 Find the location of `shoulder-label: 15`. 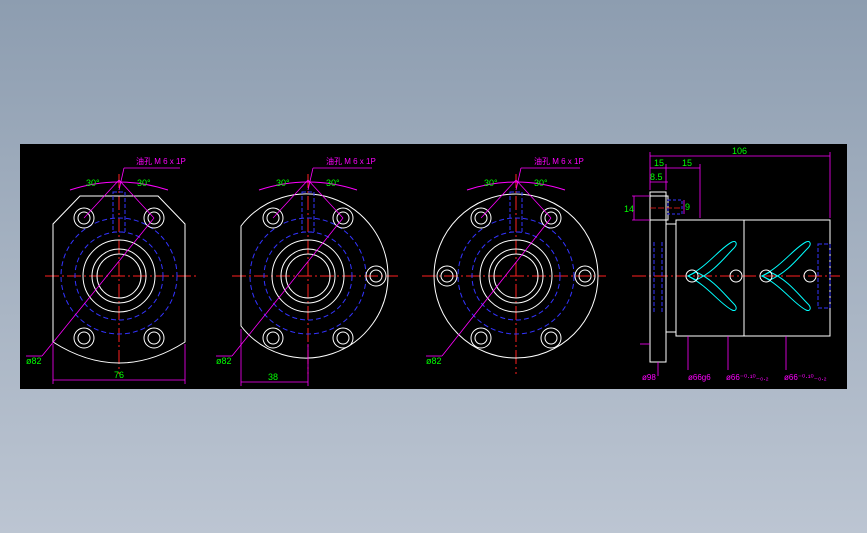

shoulder-label: 15 is located at coordinates (687, 163).